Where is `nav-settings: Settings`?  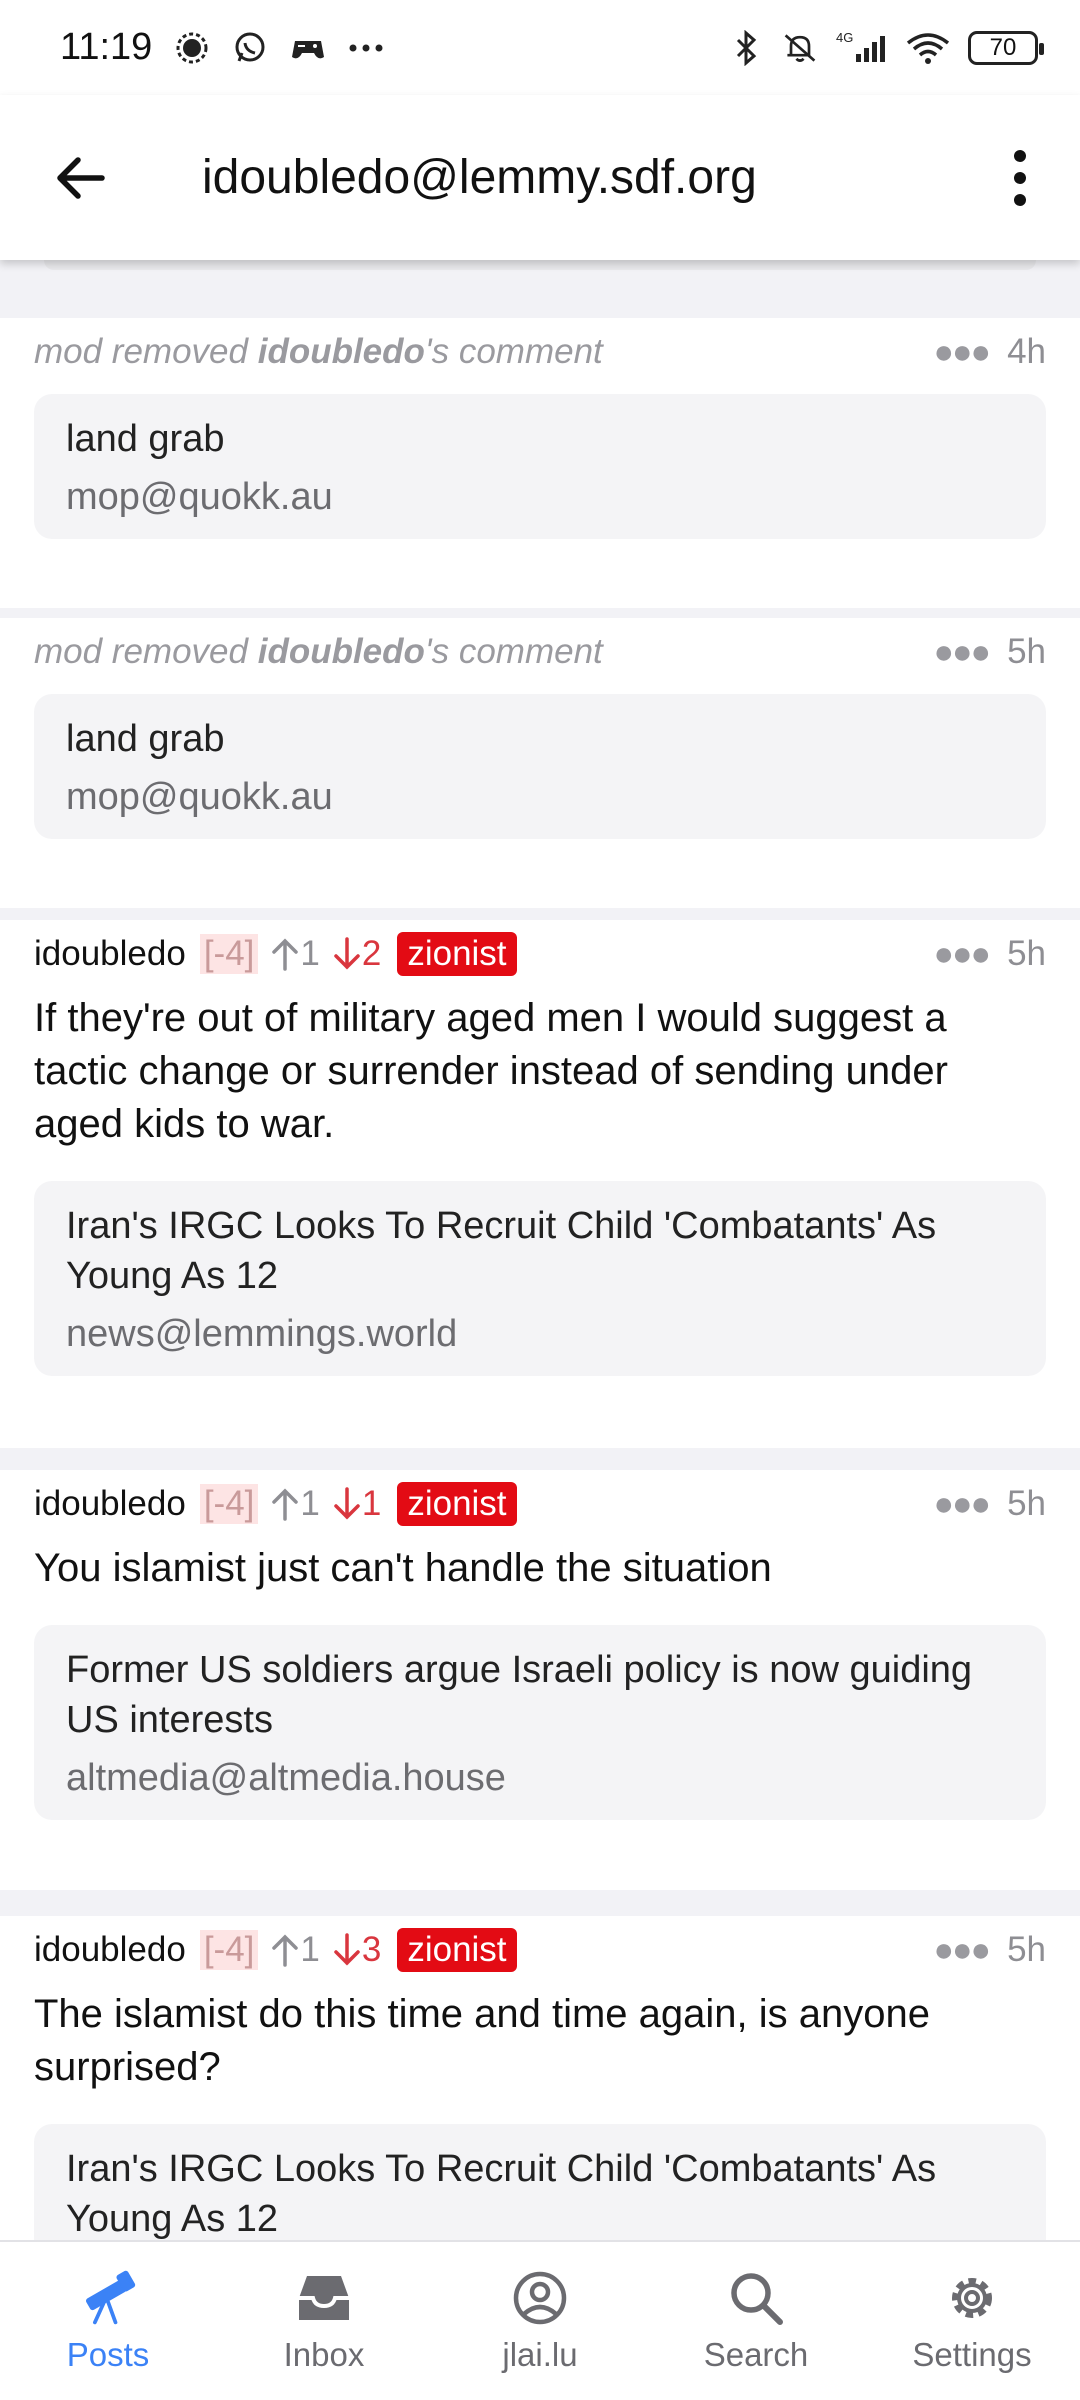
nav-settings: Settings is located at coordinates (972, 2321).